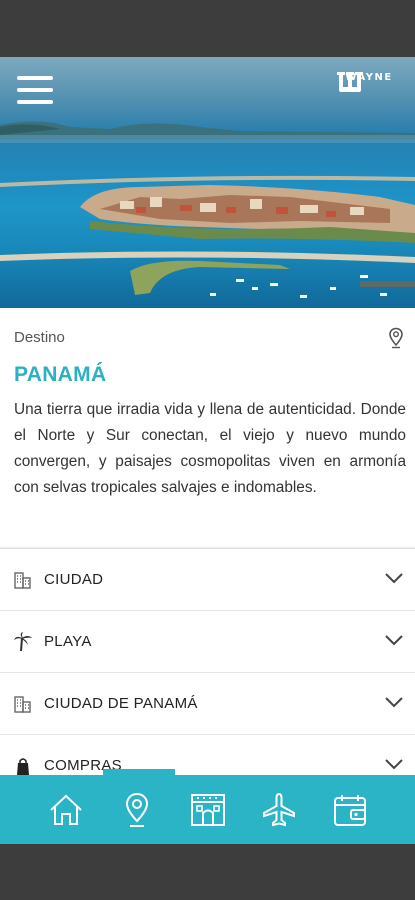 This screenshot has height=900, width=415. What do you see at coordinates (60, 374) in the screenshot?
I see `destination-title: PANAMÁ` at bounding box center [60, 374].